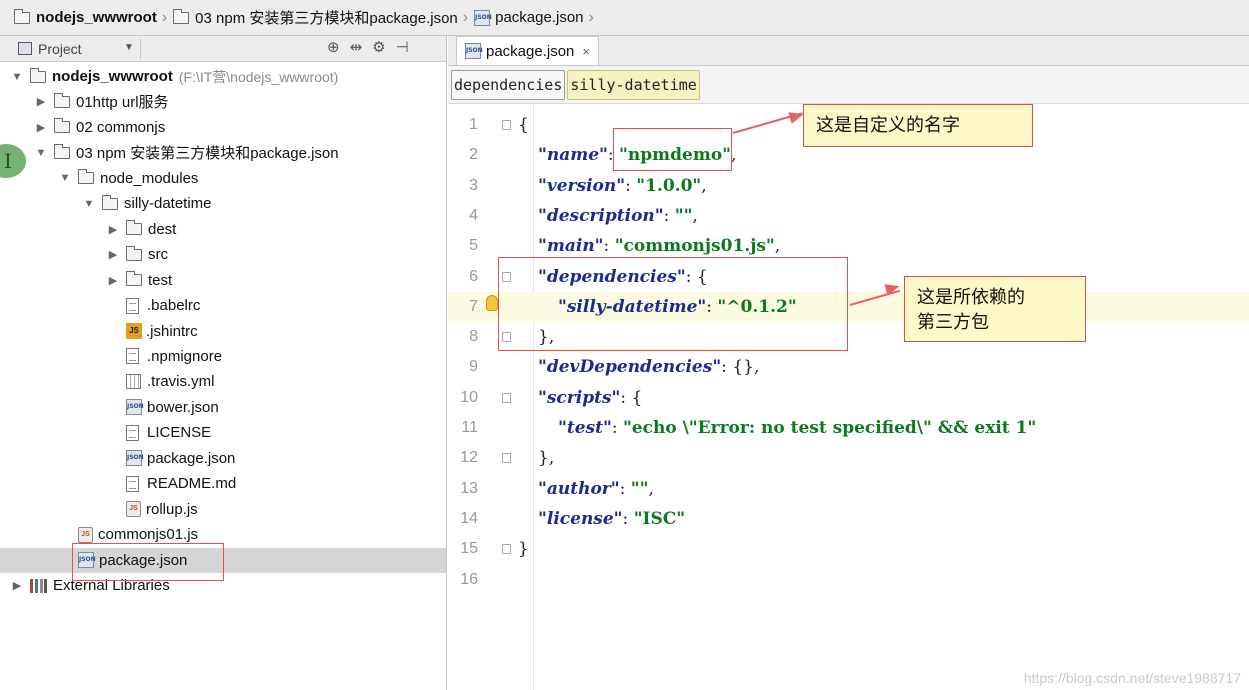  What do you see at coordinates (469, 397) in the screenshot?
I see `line-number: 10` at bounding box center [469, 397].